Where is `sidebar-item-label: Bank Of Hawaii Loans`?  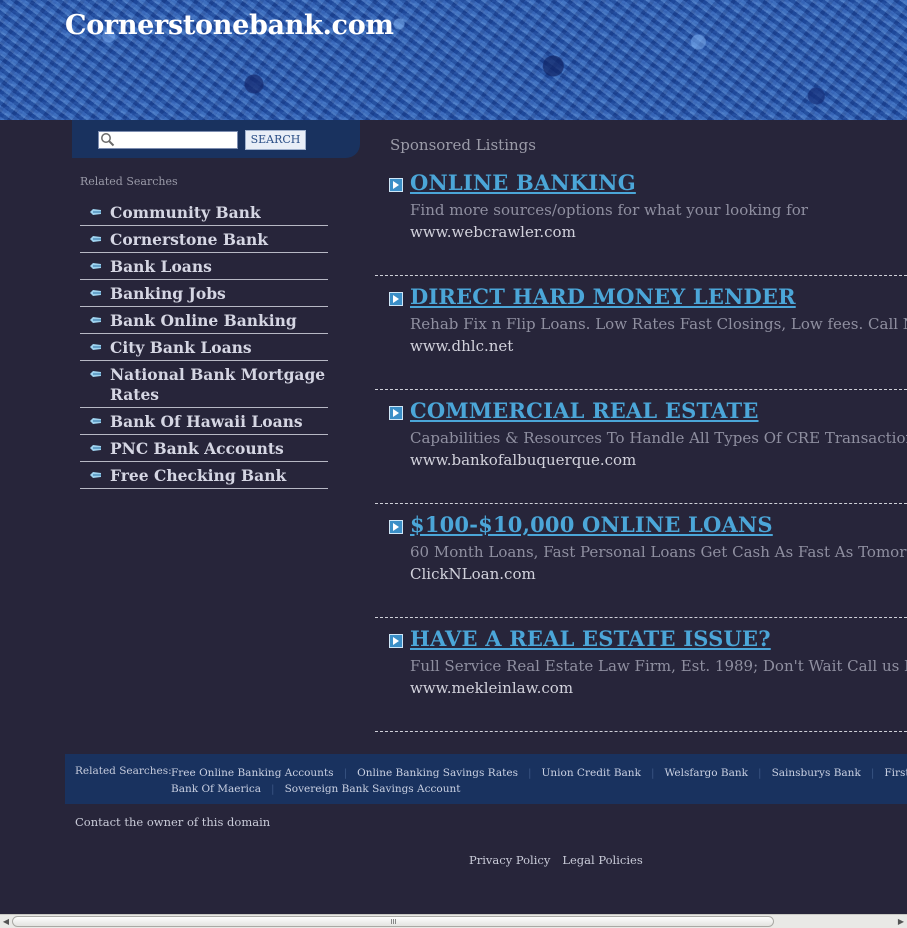
sidebar-item-label: Bank Of Hawaii Loans is located at coordinates (206, 421).